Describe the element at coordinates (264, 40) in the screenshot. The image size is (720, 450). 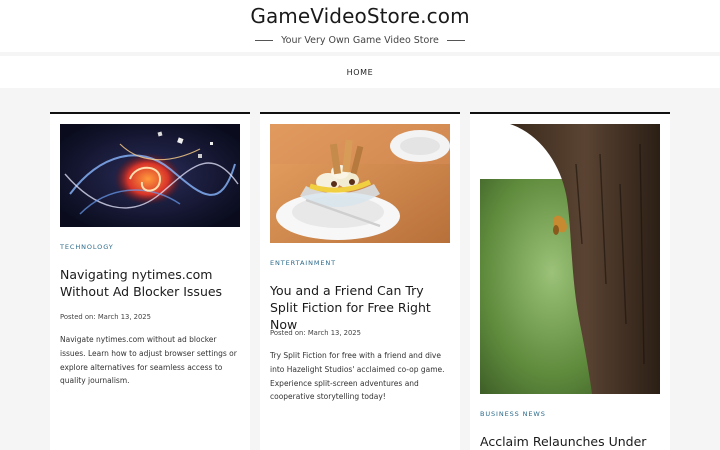
I see `tagline-divider-left` at that location.